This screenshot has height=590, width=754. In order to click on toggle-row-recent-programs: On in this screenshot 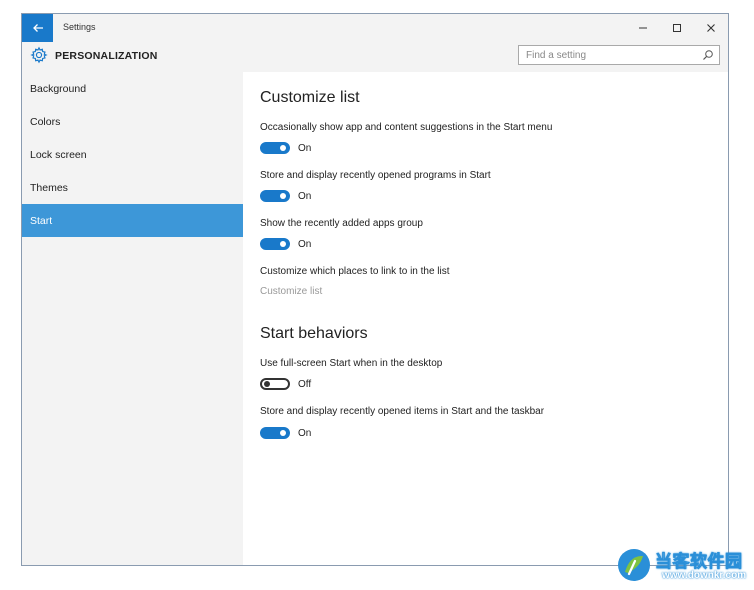, I will do `click(285, 196)`.